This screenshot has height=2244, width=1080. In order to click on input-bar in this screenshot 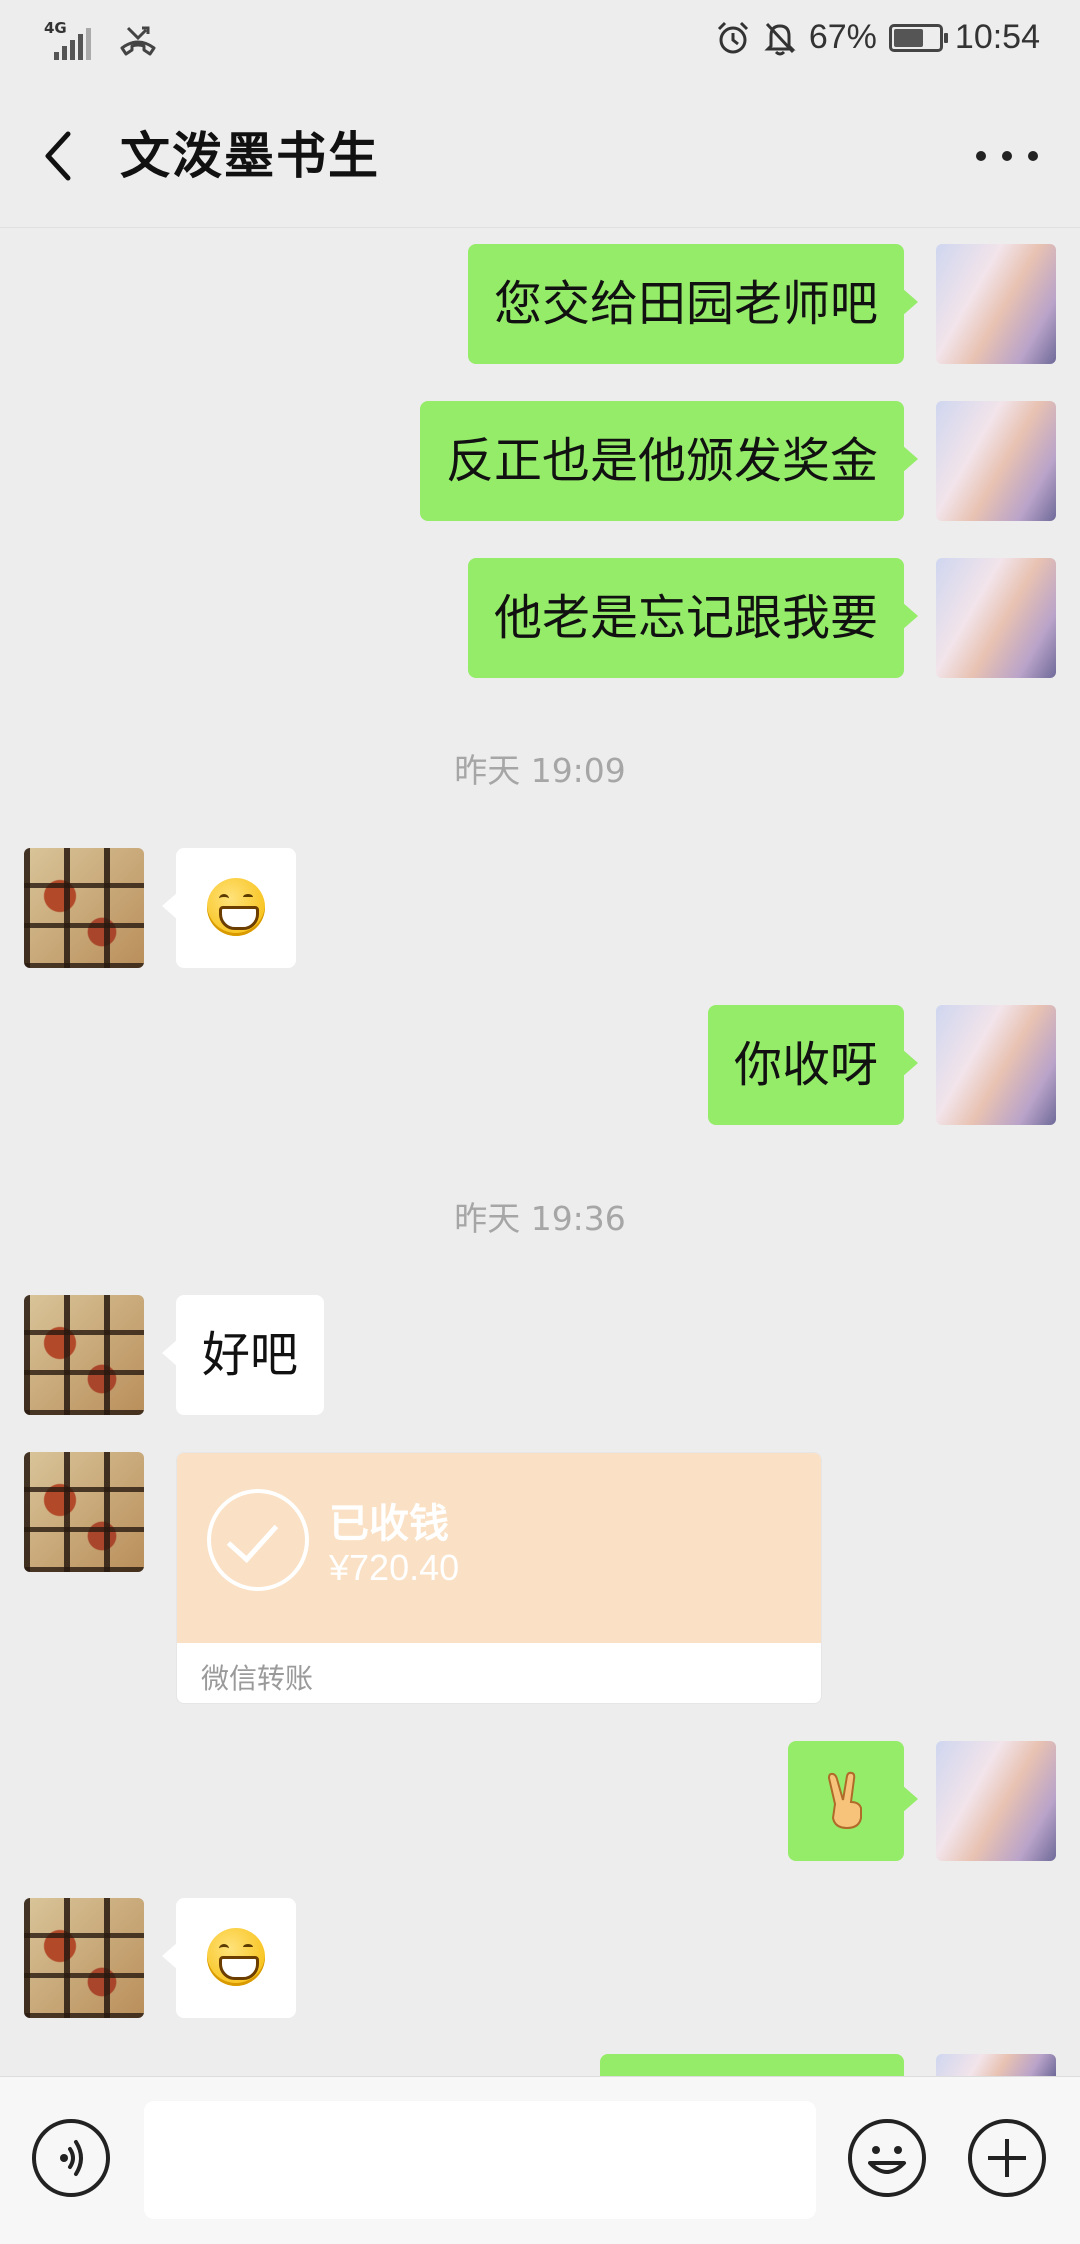, I will do `click(540, 2160)`.